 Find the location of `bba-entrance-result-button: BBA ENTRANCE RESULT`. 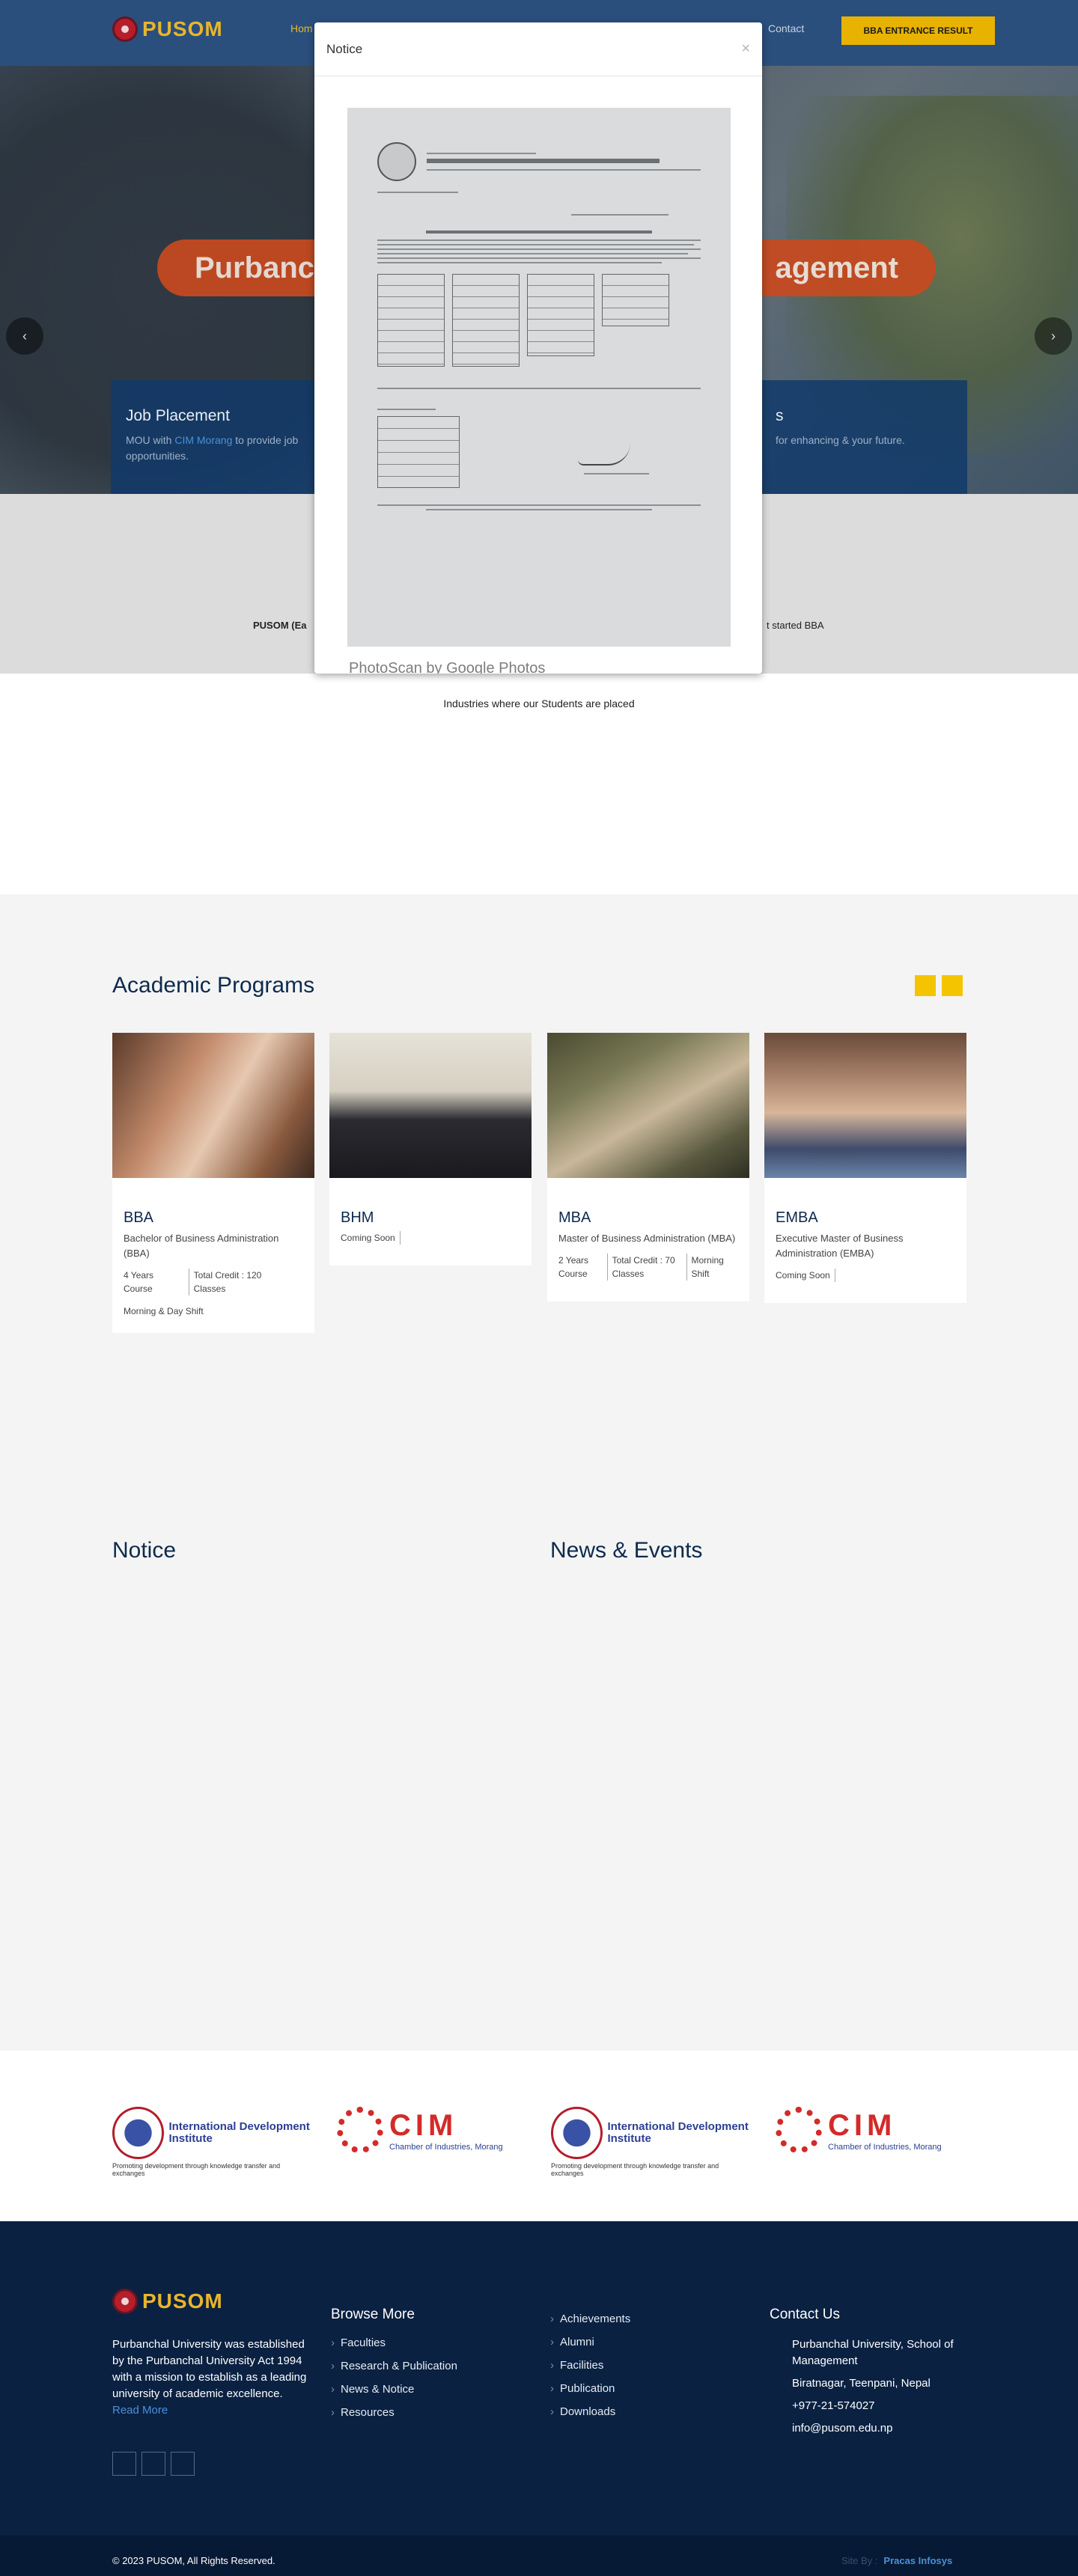

bba-entrance-result-button: BBA ENTRANCE RESULT is located at coordinates (918, 30).